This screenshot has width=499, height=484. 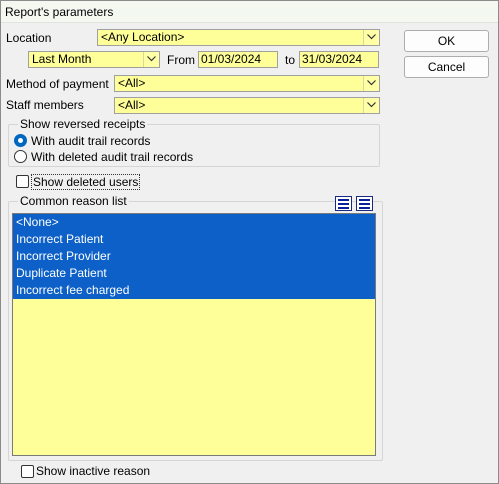 I want to click on show-deleted-users-label: Show deleted users, so click(x=86, y=182).